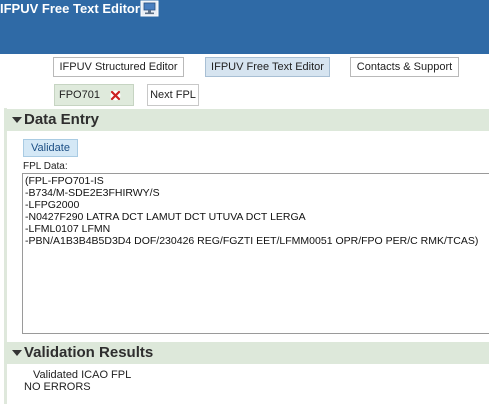 The image size is (489, 404). Describe the element at coordinates (246, 353) in the screenshot. I see `validation-results-header: Validation Results` at that location.